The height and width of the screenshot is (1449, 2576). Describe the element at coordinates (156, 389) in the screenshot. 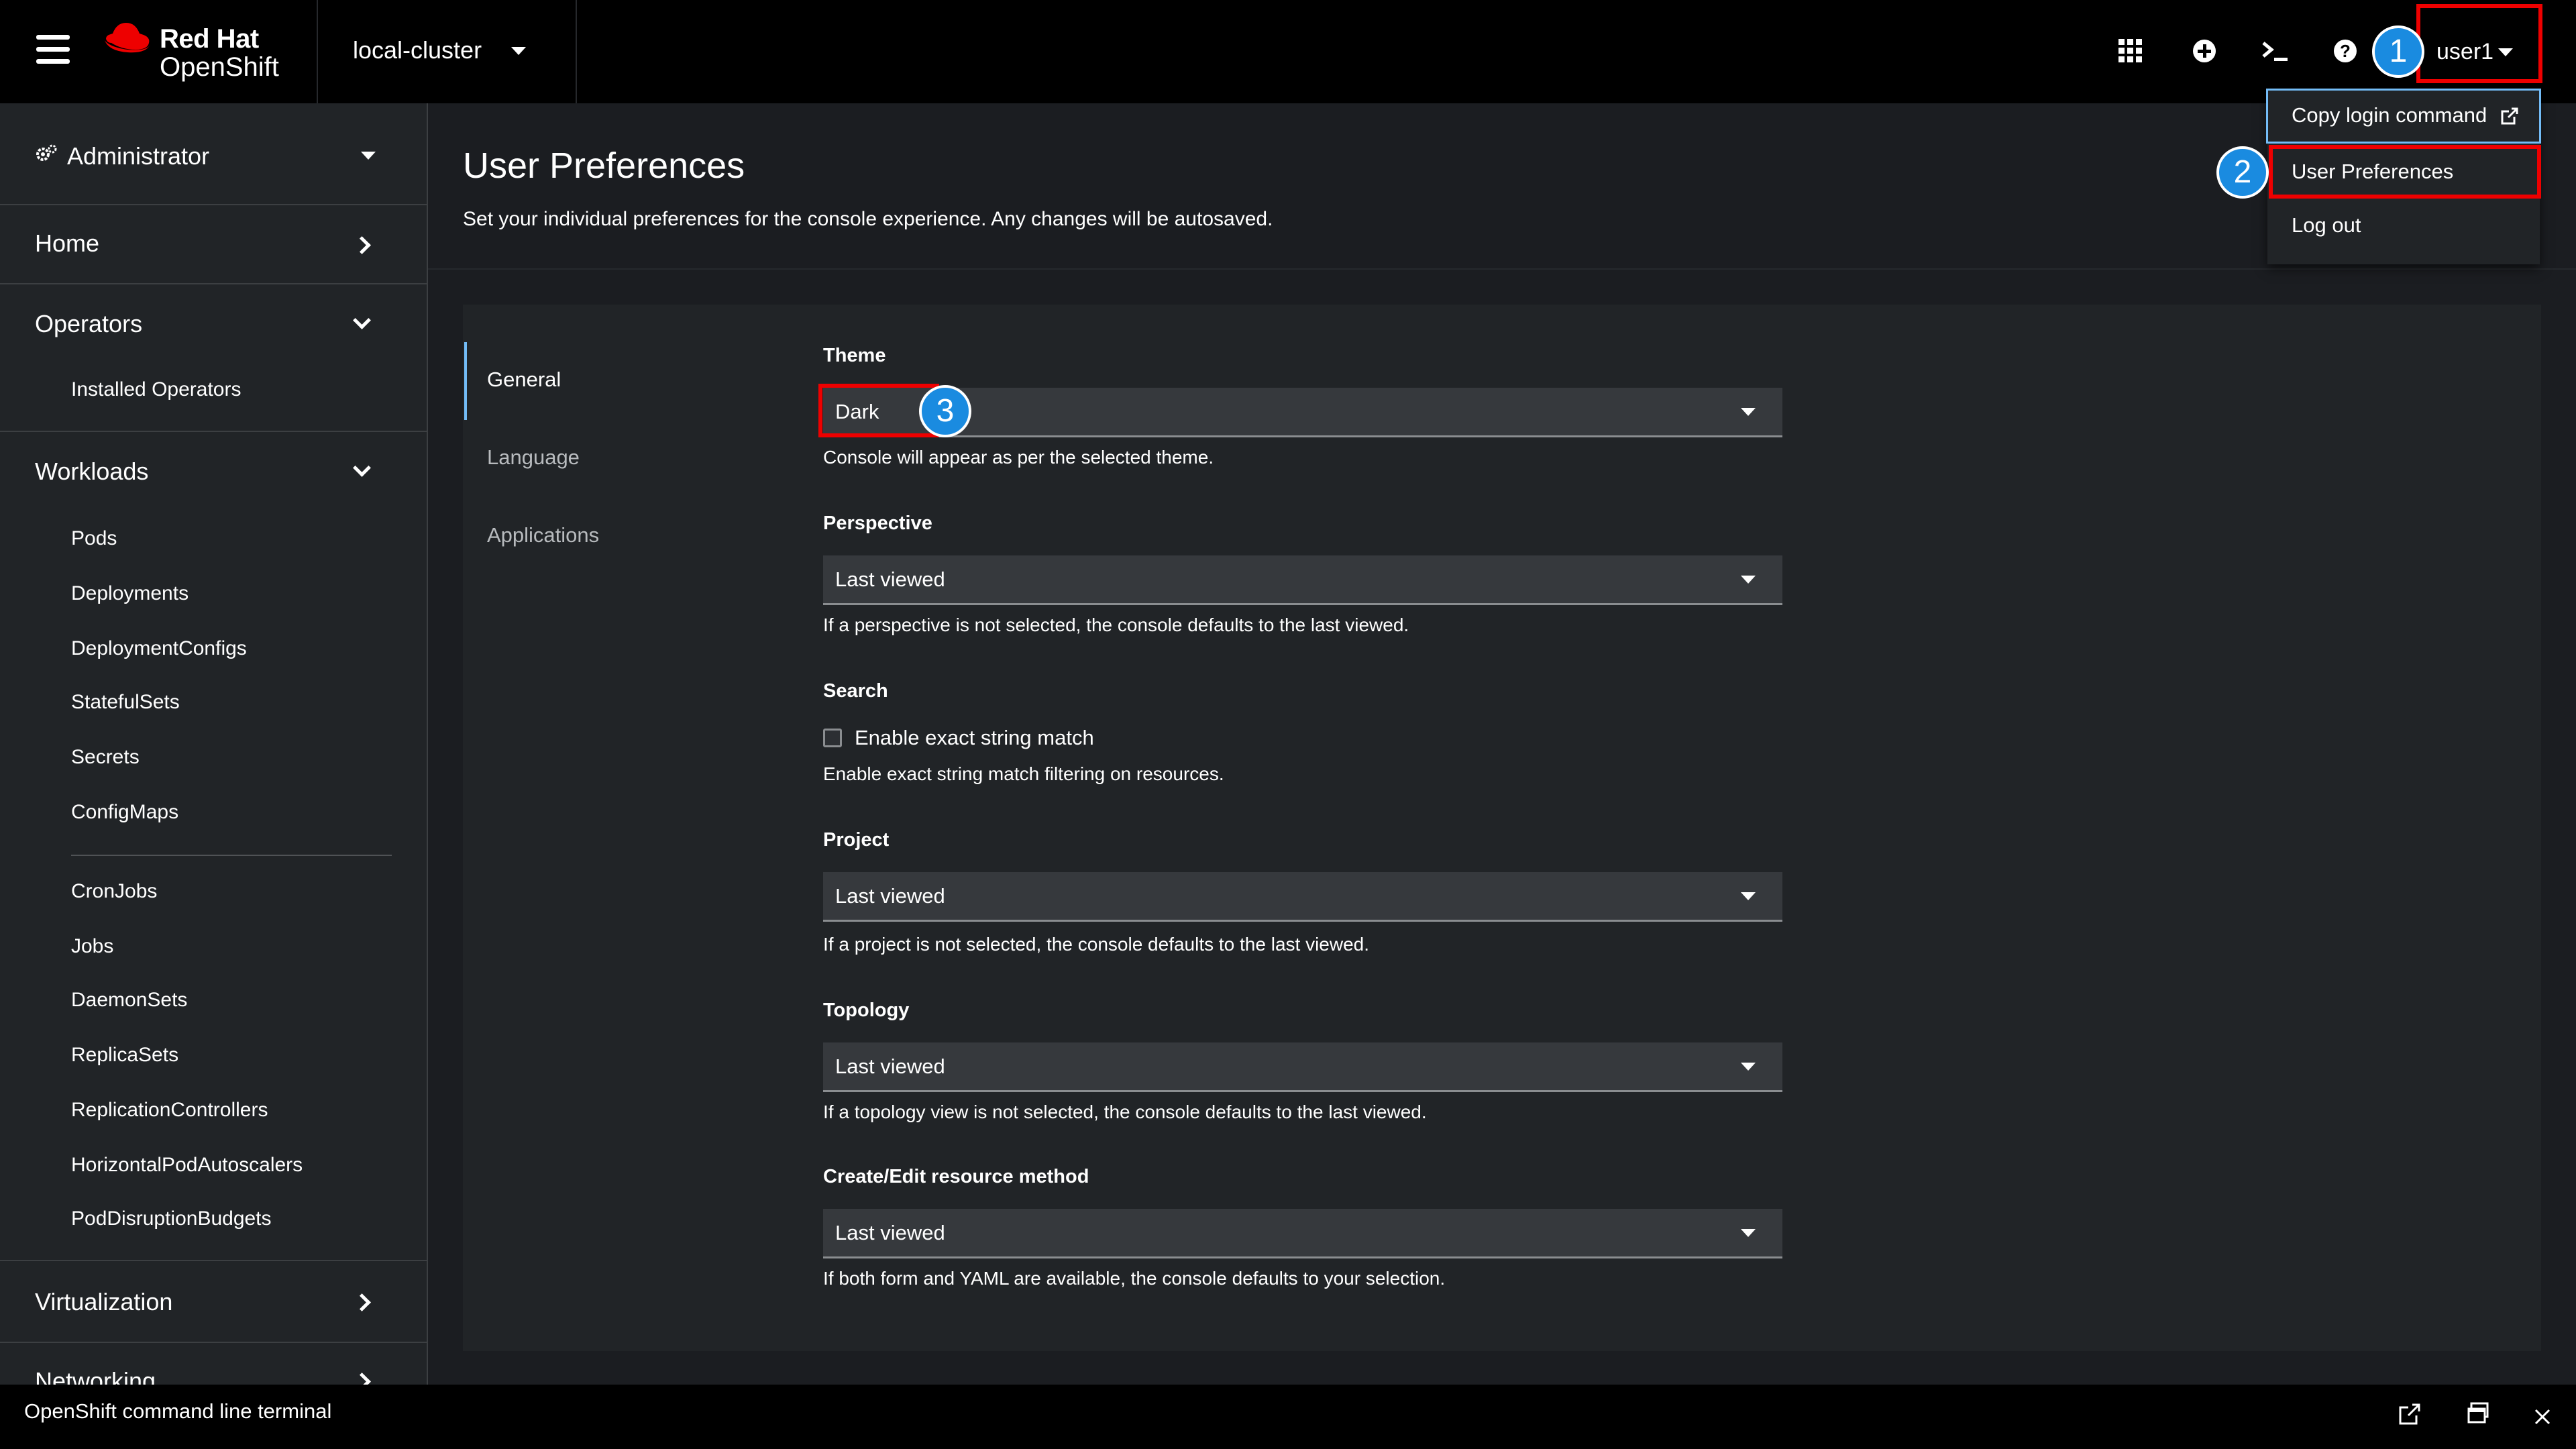

I see `nav-item-installed-operators: Installed Operators` at that location.